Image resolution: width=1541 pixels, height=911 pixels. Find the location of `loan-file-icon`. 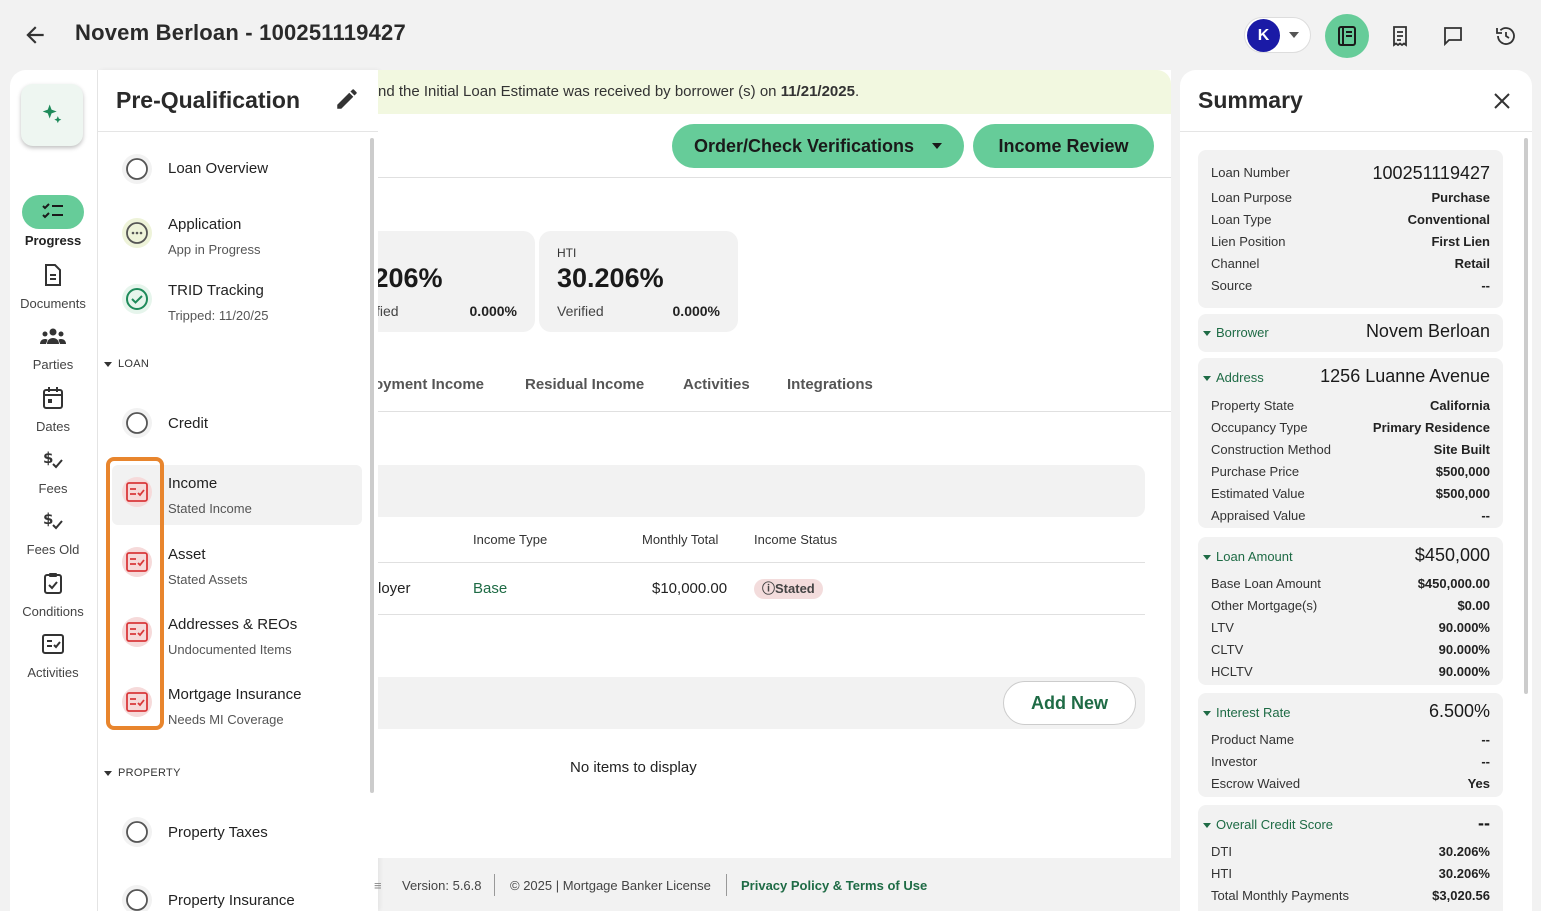

loan-file-icon is located at coordinates (1347, 36).